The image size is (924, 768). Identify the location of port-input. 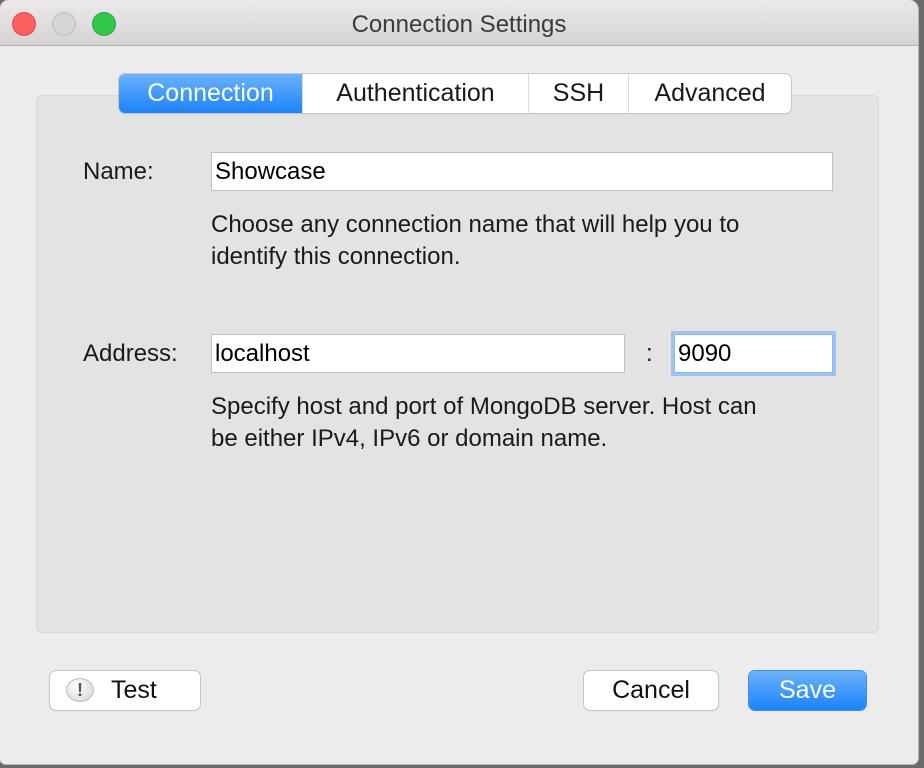
(753, 353).